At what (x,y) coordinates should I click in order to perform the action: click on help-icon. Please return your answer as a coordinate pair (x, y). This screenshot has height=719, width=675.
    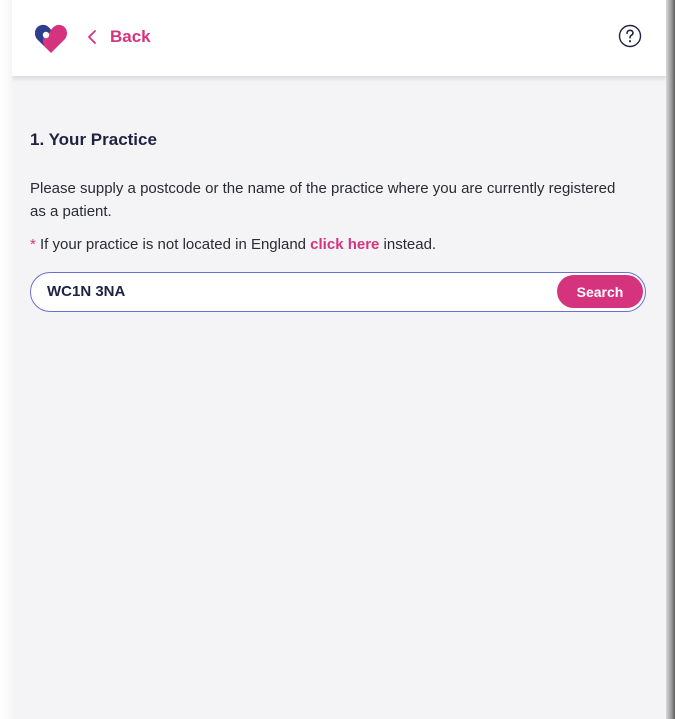
    Looking at the image, I should click on (630, 36).